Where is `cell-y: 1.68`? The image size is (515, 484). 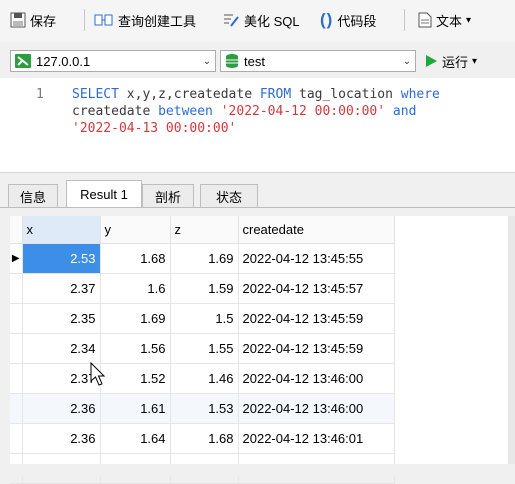 cell-y: 1.68 is located at coordinates (135, 258).